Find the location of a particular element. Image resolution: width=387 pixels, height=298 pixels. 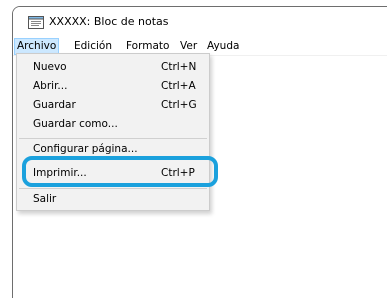

menu-item-nuevo: Nuevo Ctrl+N is located at coordinates (113, 67).